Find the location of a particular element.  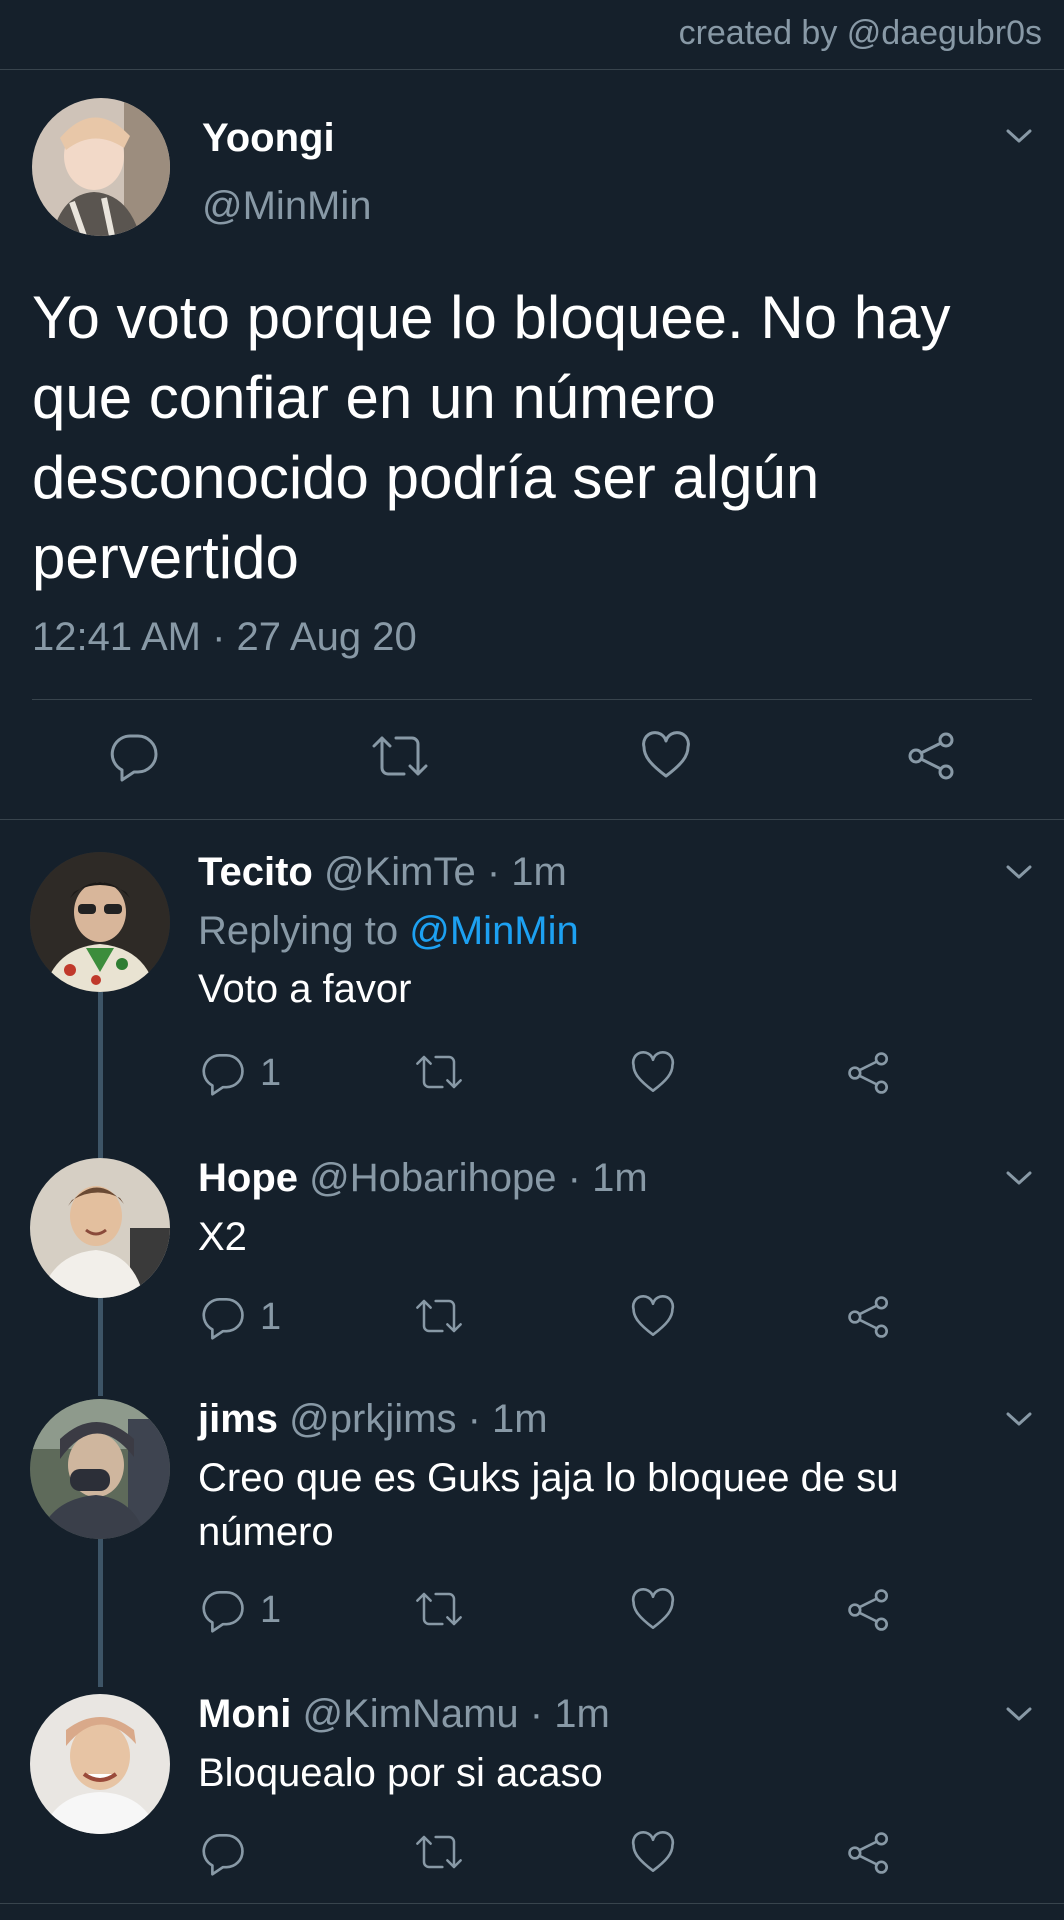

reply-header: Hope @Hobarihope · 1m is located at coordinates (423, 1178).